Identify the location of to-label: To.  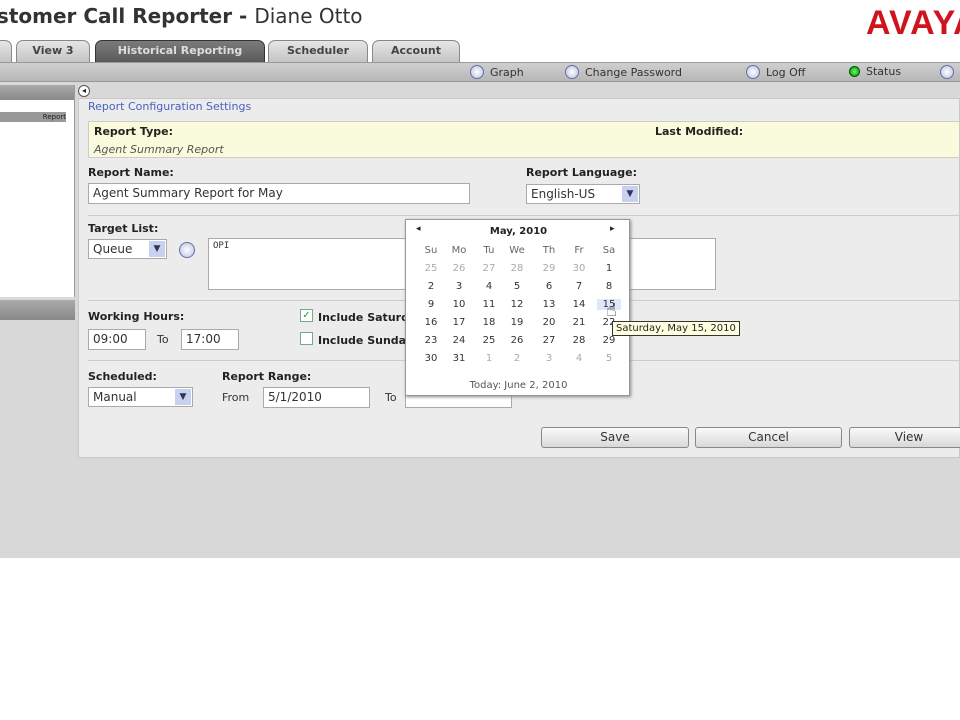
(163, 339).